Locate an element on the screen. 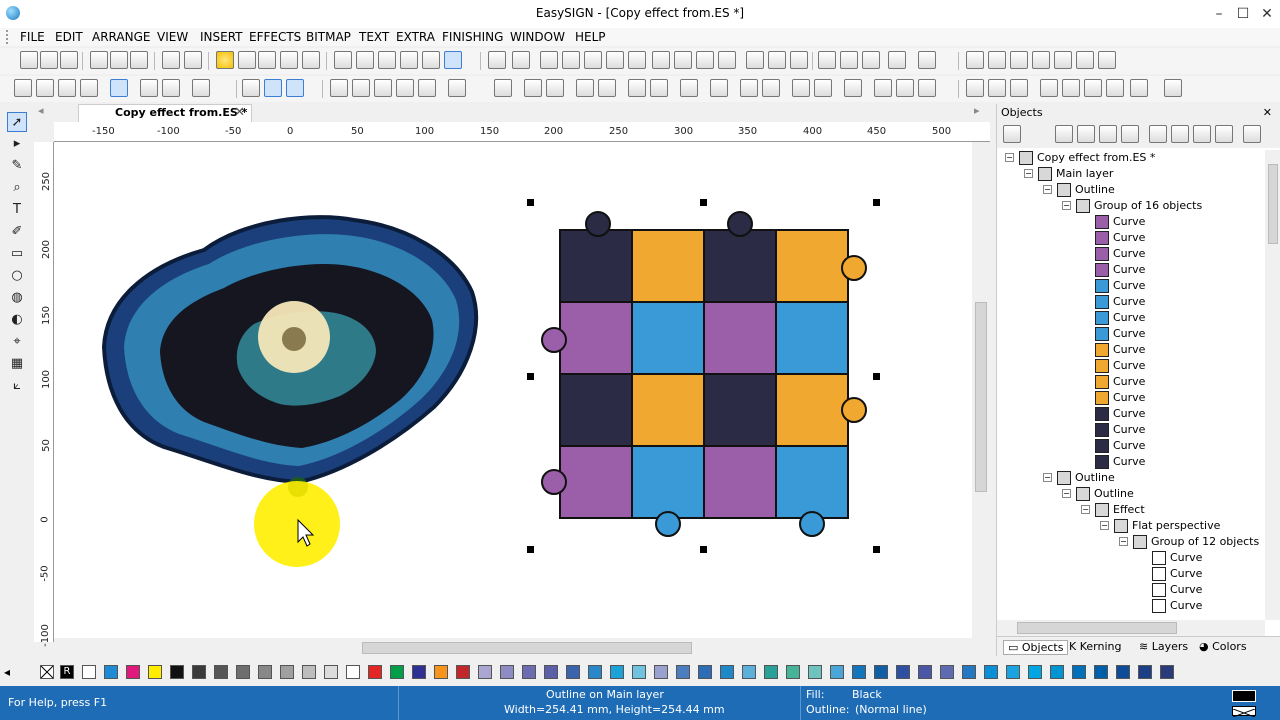 Image resolution: width=1280 pixels, height=720 pixels. special-tool-icon is located at coordinates (1173, 88).